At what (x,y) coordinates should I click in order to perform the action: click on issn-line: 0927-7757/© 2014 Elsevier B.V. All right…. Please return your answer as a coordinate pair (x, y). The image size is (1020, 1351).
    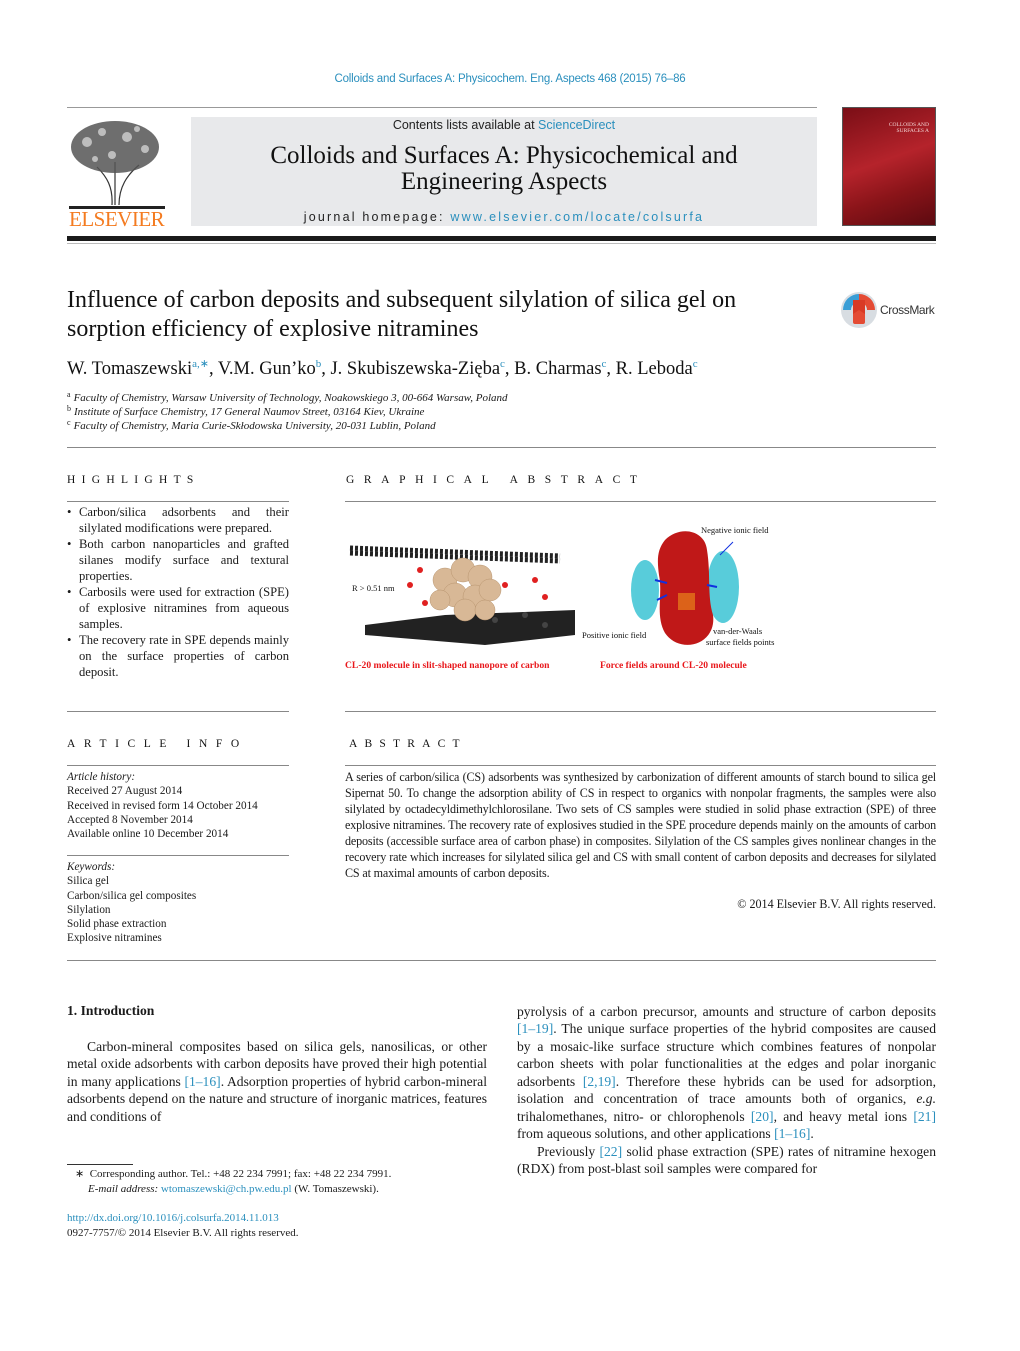
    Looking at the image, I should click on (183, 1232).